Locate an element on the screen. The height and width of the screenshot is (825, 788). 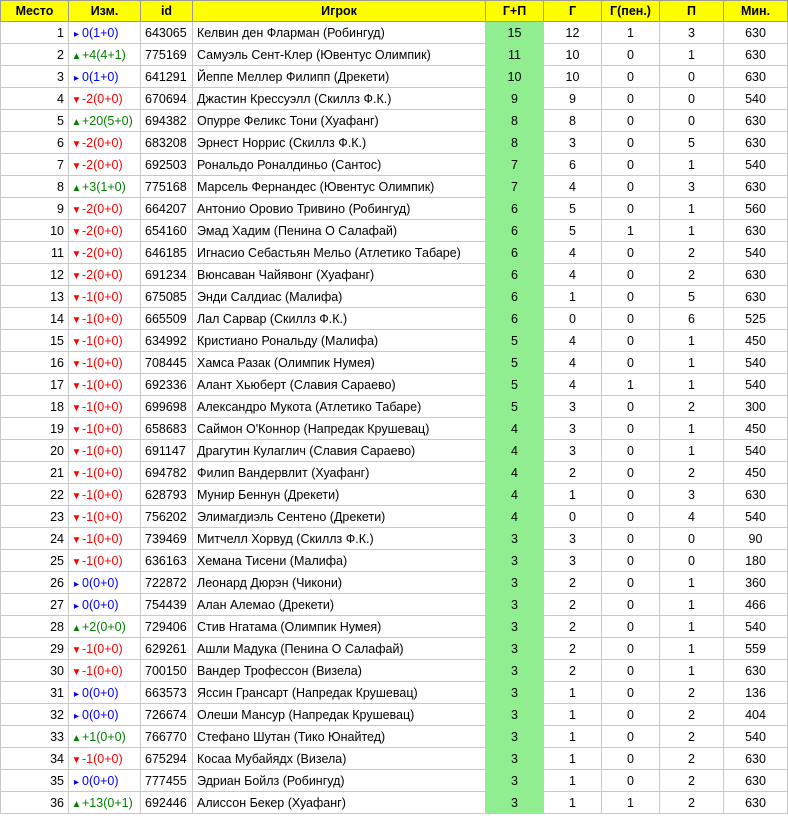
player-name-cell: Антонио Оровио Тривино (Робингуд) is located at coordinates (339, 208).